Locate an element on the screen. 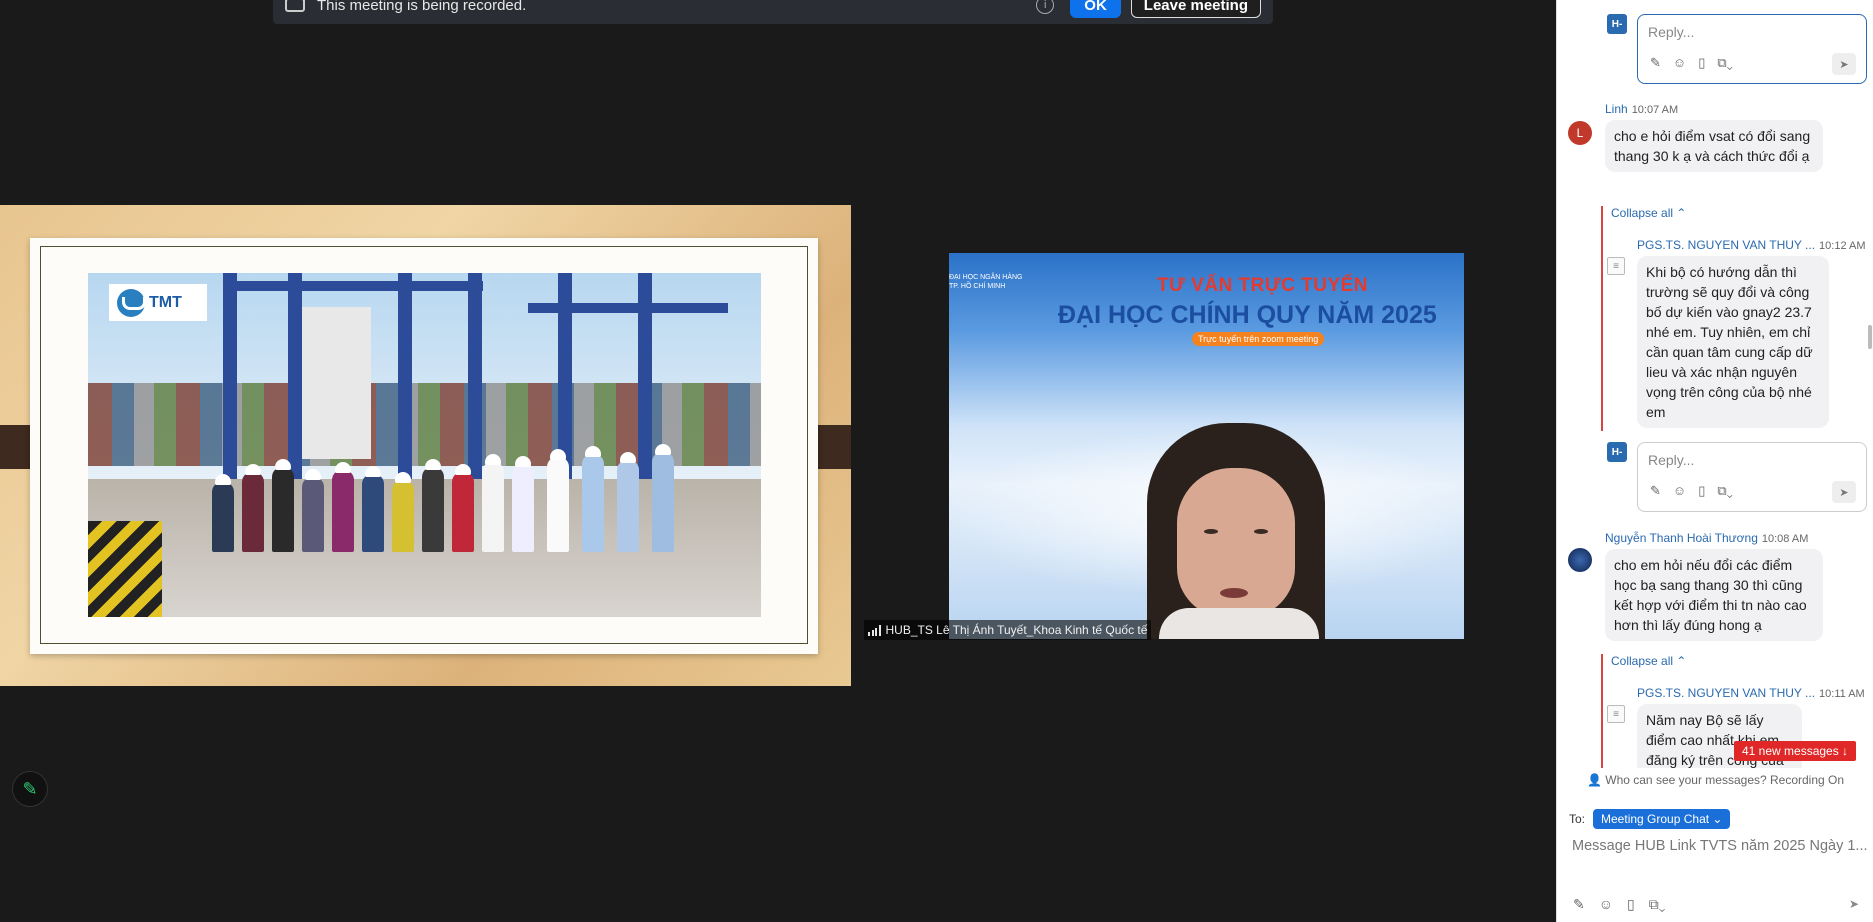 The image size is (1873, 922). sender-avatar: L is located at coordinates (1580, 133).